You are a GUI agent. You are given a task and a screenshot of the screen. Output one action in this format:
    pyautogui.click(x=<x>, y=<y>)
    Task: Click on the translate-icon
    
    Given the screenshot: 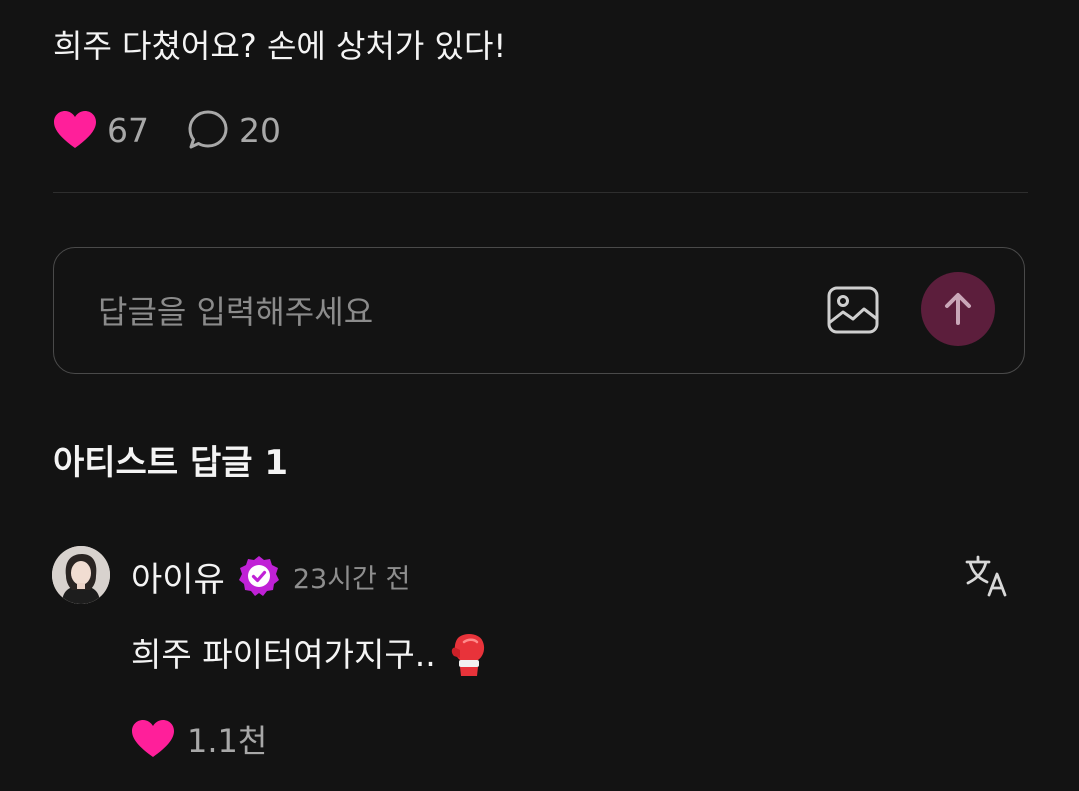 What is the action you would take?
    pyautogui.click(x=986, y=576)
    